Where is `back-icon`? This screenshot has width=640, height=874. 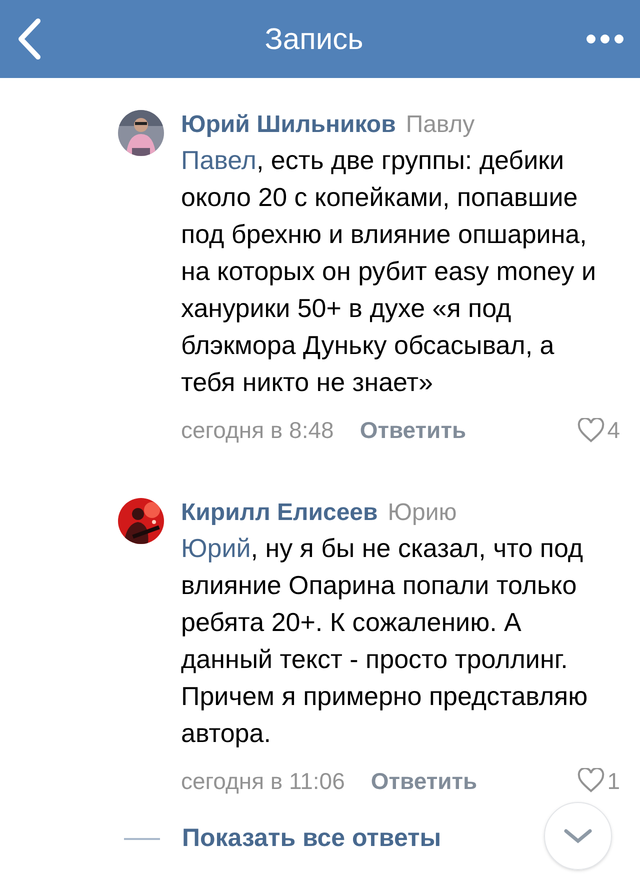
back-icon is located at coordinates (29, 39).